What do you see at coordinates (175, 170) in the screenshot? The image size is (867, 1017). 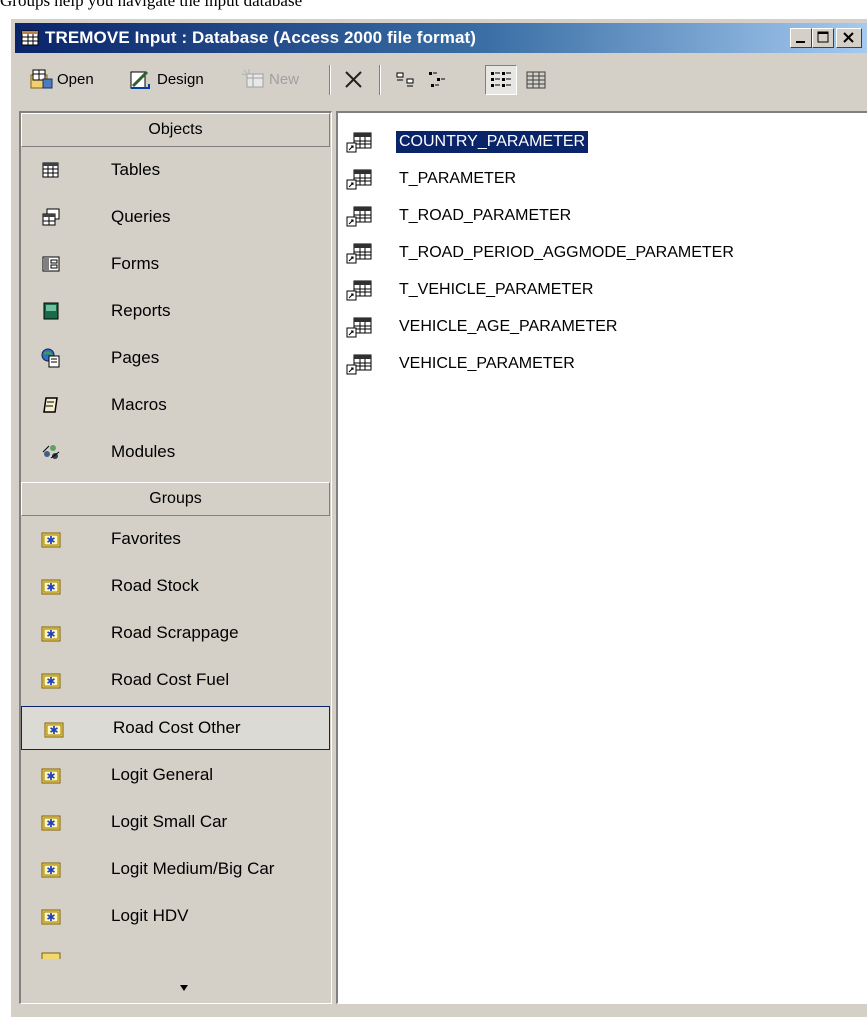 I see `nav-item-tables: Tables` at bounding box center [175, 170].